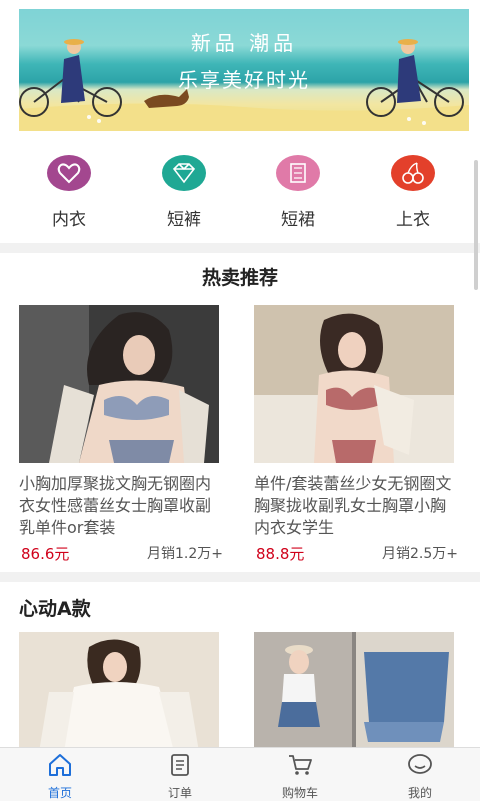 The image size is (480, 801). What do you see at coordinates (55, 609) in the screenshot?
I see `section-title: 心动A款` at bounding box center [55, 609].